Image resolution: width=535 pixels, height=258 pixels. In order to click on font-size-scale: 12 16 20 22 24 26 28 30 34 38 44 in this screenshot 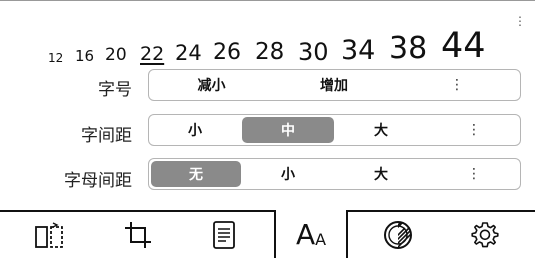, I will do `click(273, 43)`.